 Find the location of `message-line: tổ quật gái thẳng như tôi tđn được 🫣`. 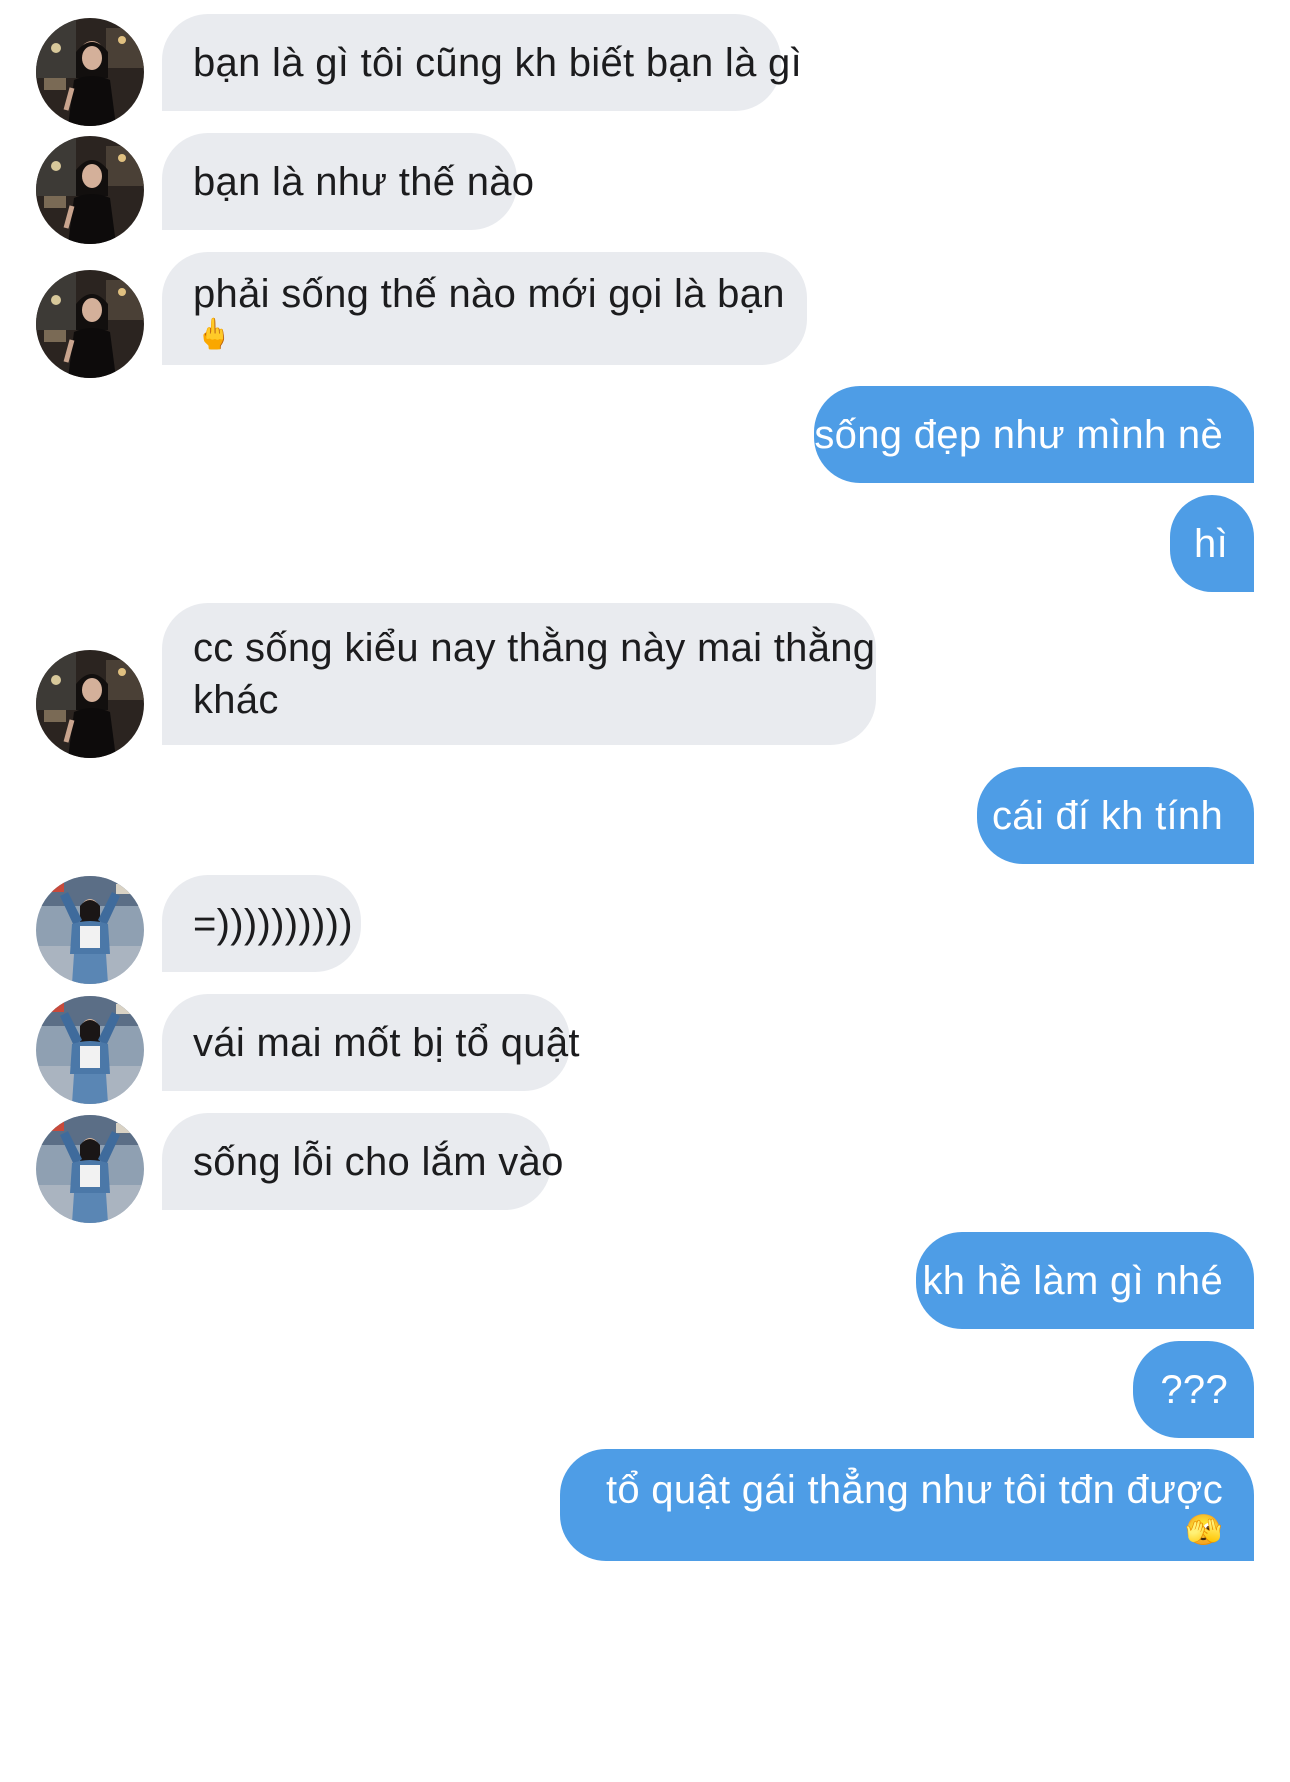

message-line: tổ quật gái thẳng như tôi tđn được 🫣 is located at coordinates (914, 1505).